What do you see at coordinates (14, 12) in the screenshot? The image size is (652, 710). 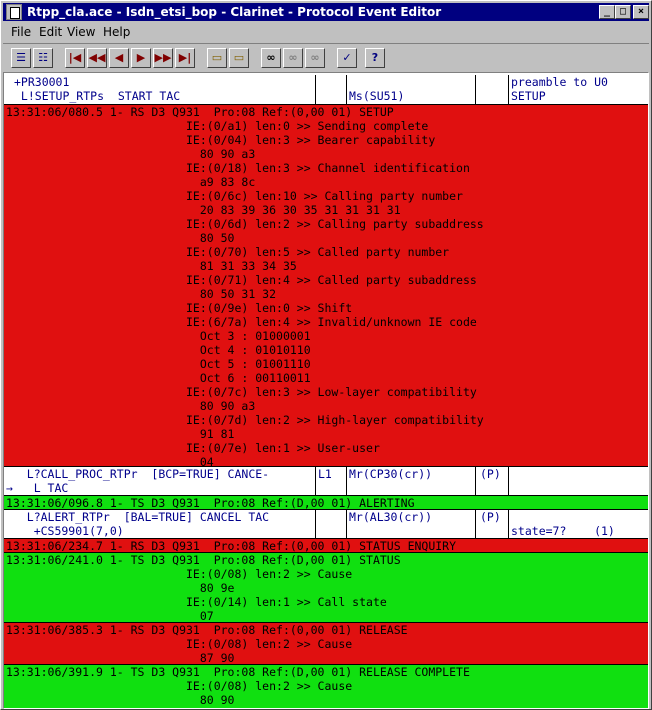 I see `app-icon` at bounding box center [14, 12].